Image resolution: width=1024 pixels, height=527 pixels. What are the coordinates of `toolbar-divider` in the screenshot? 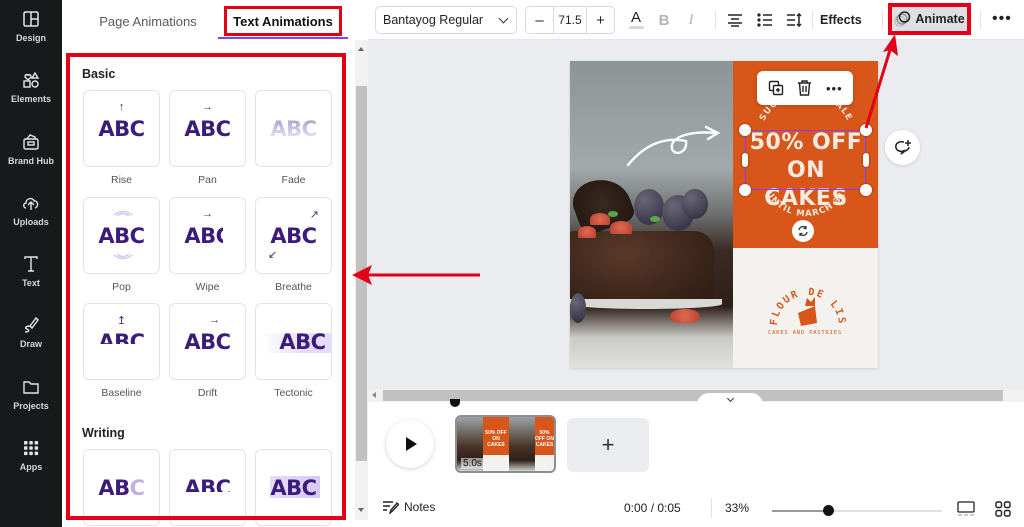 It's located at (882, 20).